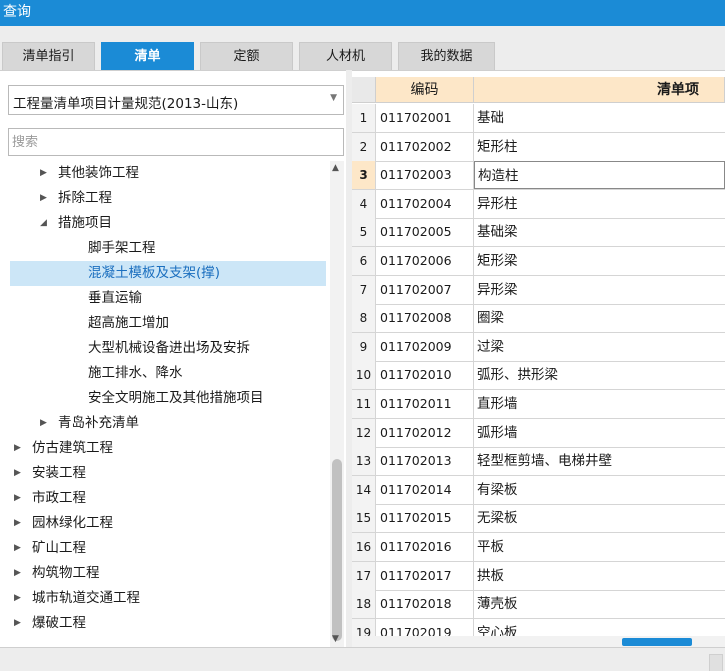 Image resolution: width=725 pixels, height=671 pixels. I want to click on tree-node-label: 市政工程, so click(59, 498).